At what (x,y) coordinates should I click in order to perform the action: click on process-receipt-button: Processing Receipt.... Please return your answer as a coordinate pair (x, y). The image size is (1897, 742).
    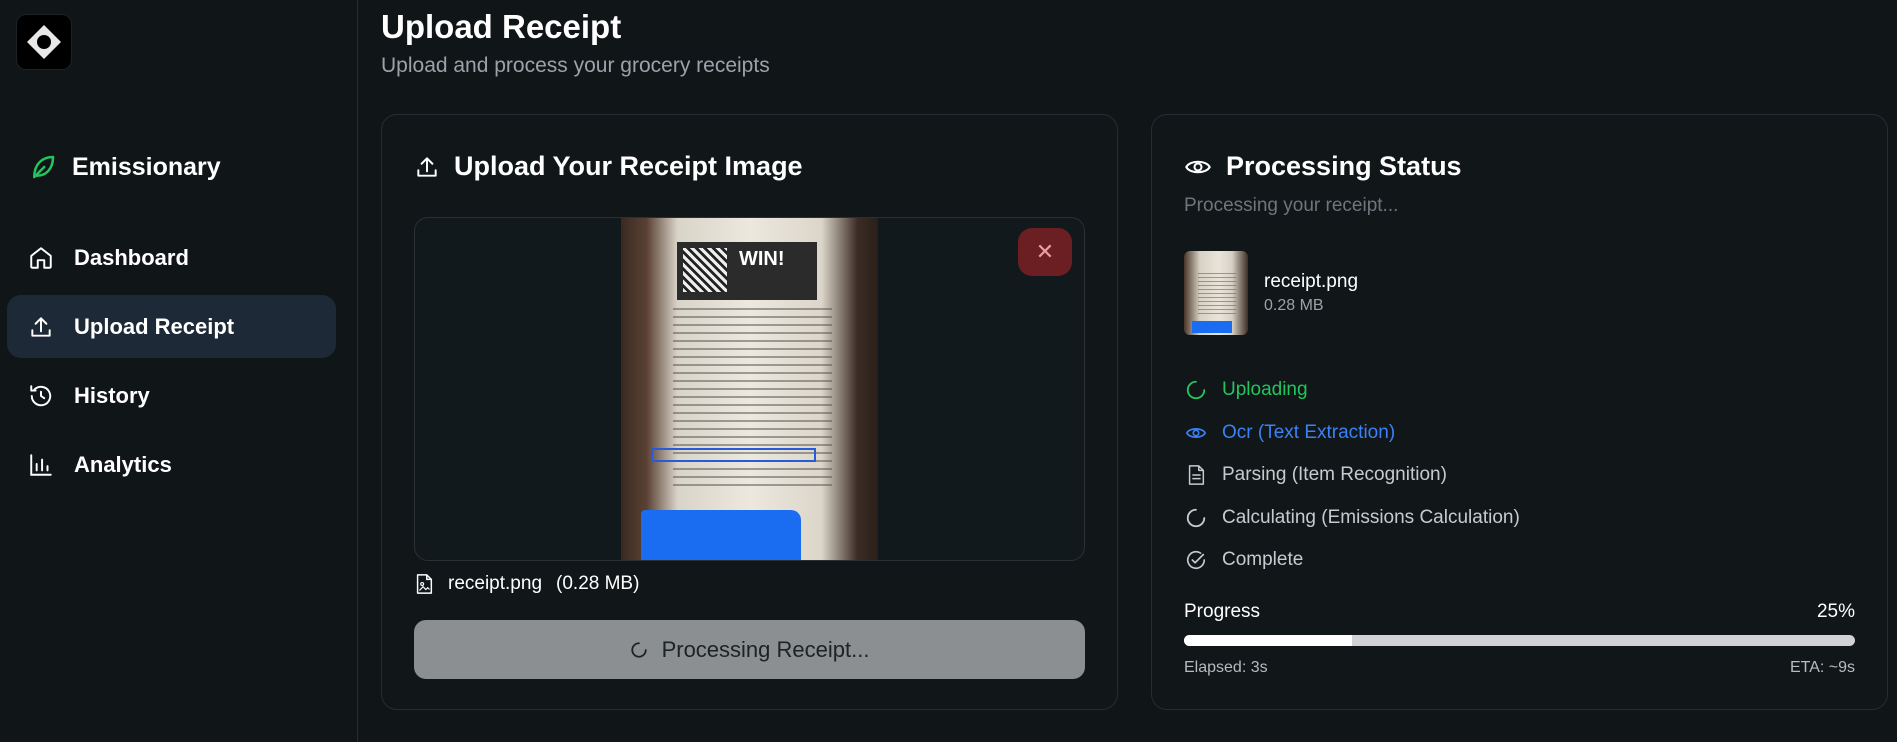
    Looking at the image, I should click on (749, 649).